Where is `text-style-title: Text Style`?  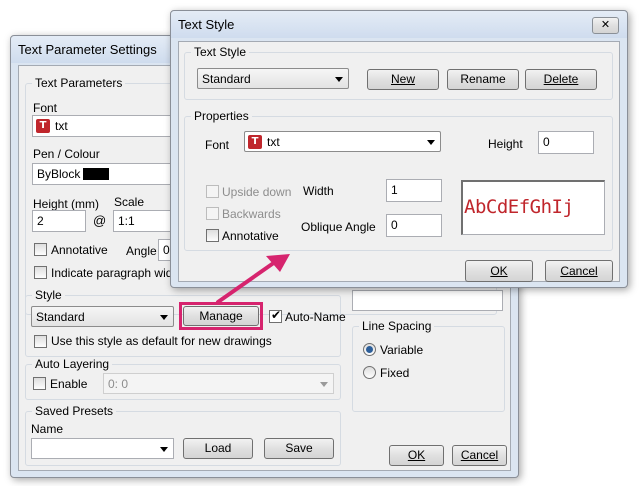
text-style-title: Text Style is located at coordinates (220, 52).